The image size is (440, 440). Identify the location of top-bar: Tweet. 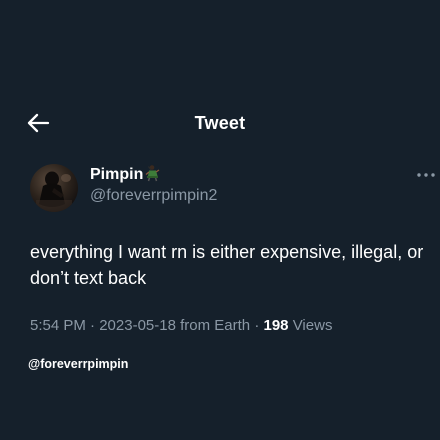
(220, 123).